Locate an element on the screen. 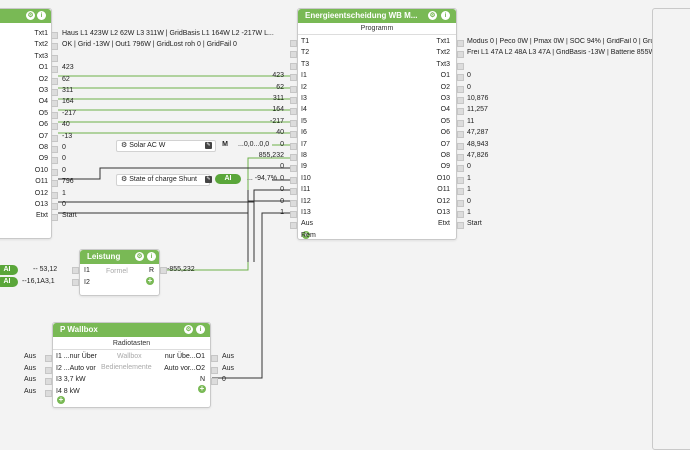  output-port-label: Txt1 is located at coordinates (443, 41).